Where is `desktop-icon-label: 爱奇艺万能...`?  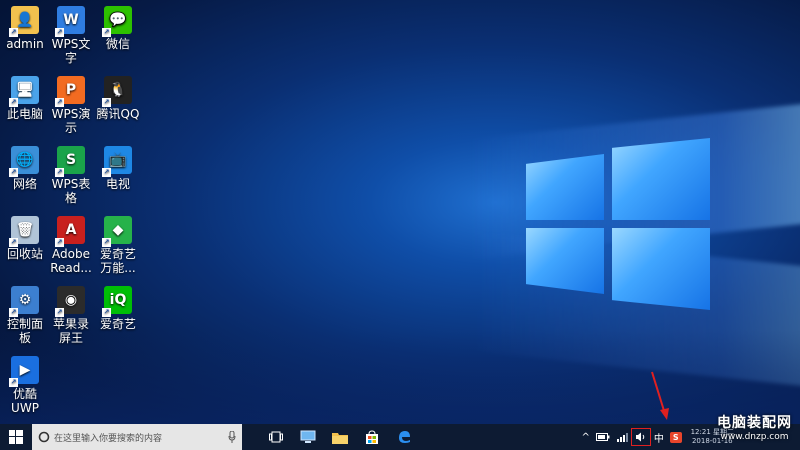
desktop-icon-label: 爱奇艺万能... is located at coordinates (117, 261).